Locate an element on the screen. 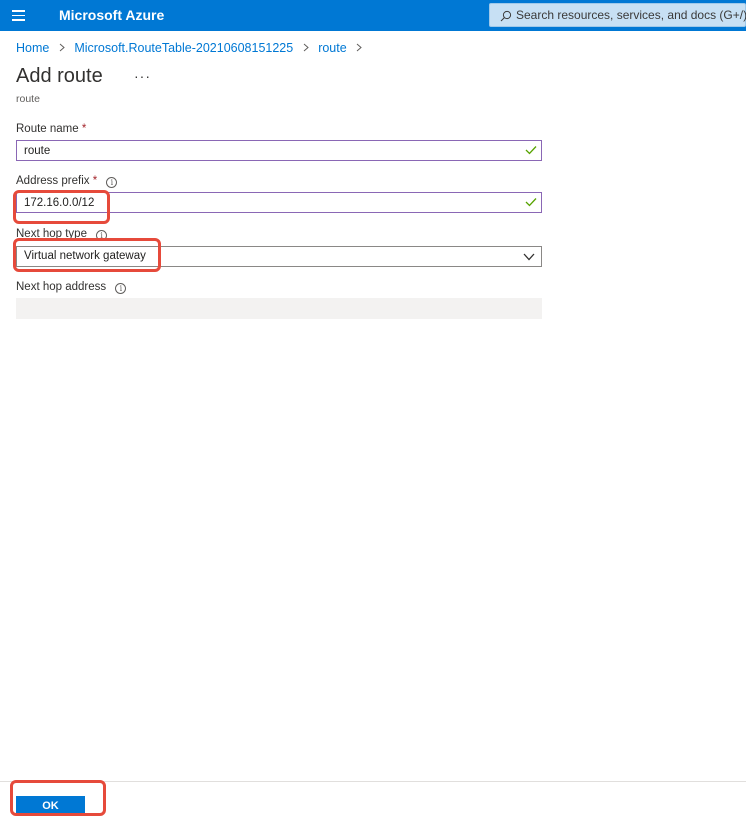  next-hop-address-label: Next hop address i is located at coordinates (71, 287).